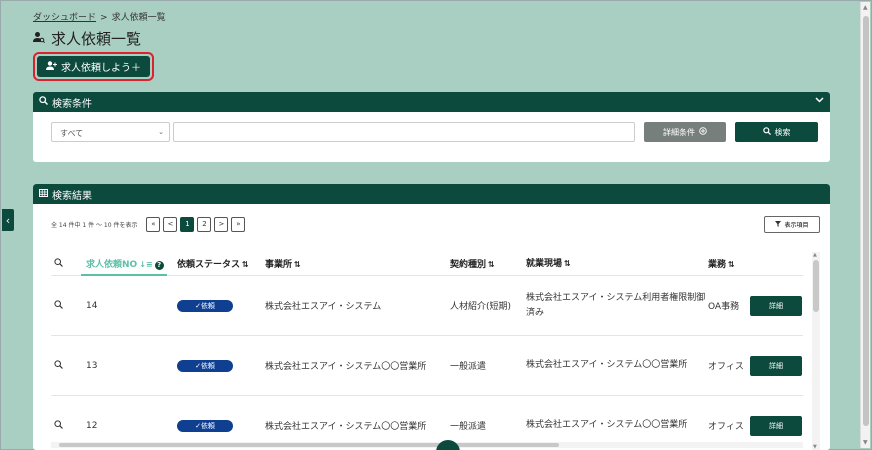 This screenshot has width=872, height=450. What do you see at coordinates (92, 305) in the screenshot?
I see `cell-no: 14` at bounding box center [92, 305].